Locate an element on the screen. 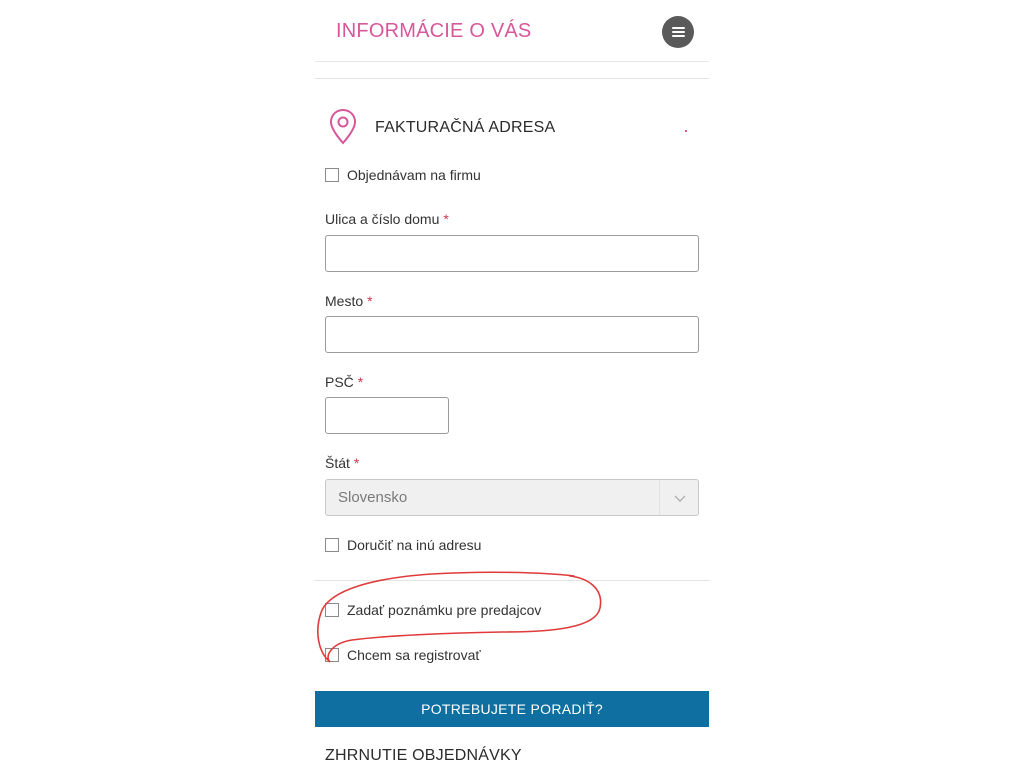 The image size is (1024, 768). ship-elsewhere-checkbox-row: Doručiť na inú adresu is located at coordinates (403, 545).